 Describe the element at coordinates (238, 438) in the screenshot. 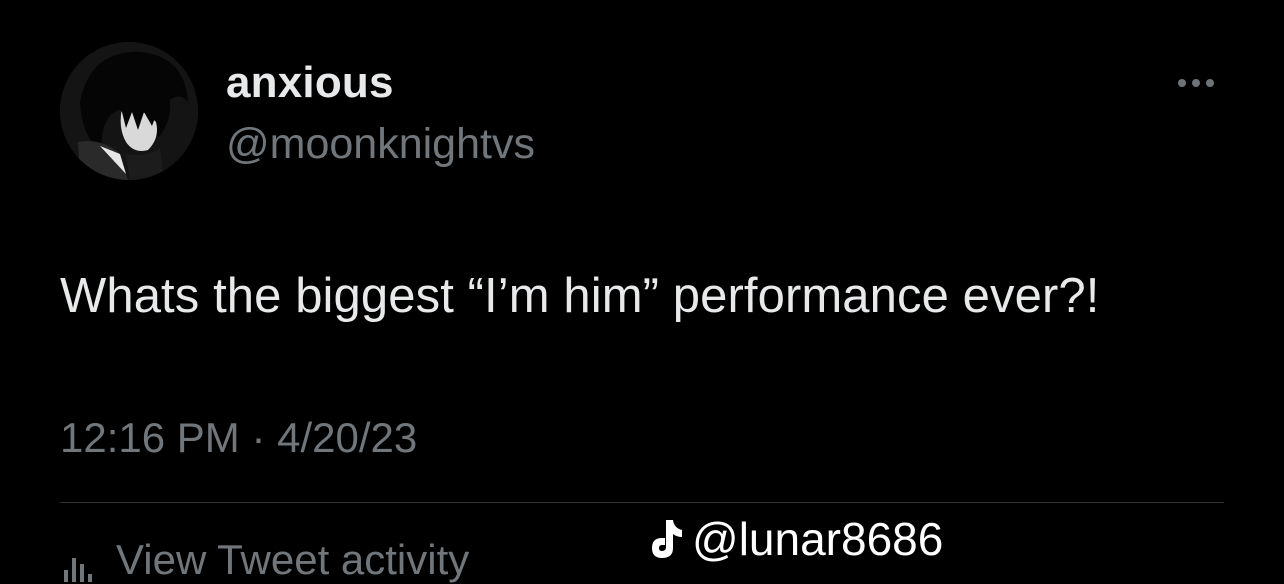

I see `tweet-timestamp: 12:16 PM · 4/20/23` at that location.